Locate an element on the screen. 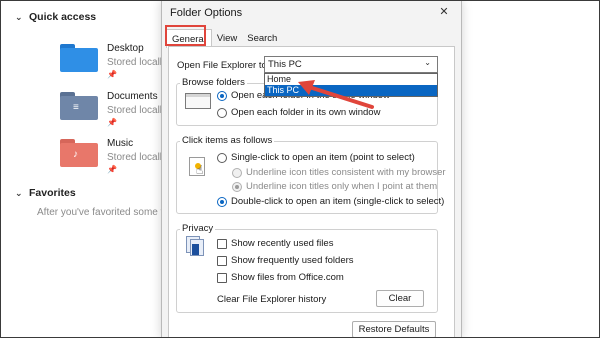  quick-access-item-music: ♪ Music Stored locall 📌 is located at coordinates (111, 156).